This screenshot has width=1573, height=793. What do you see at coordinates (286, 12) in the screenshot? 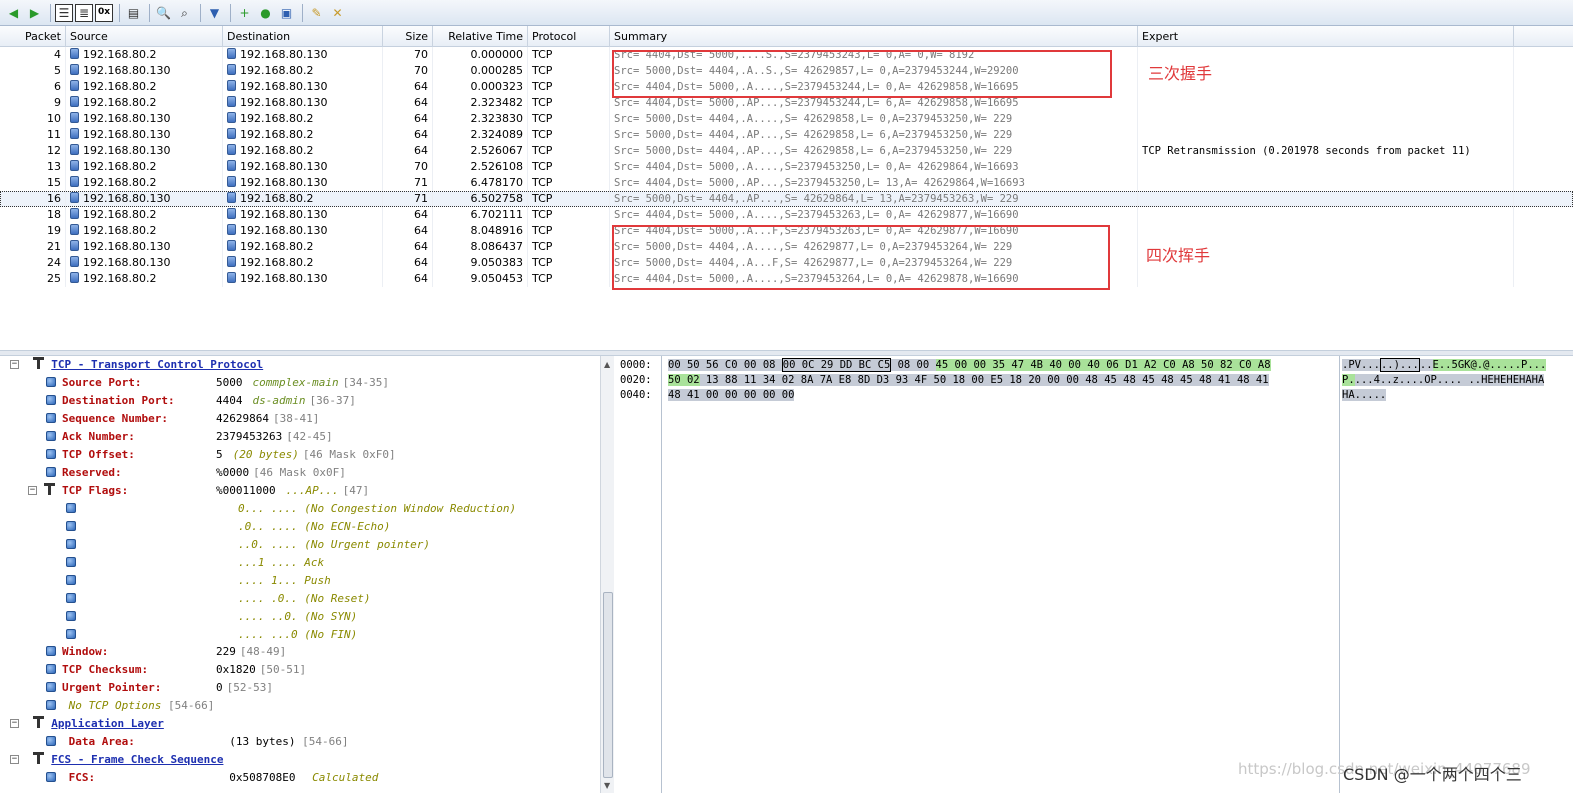
I see `save-icon: ▣` at bounding box center [286, 12].